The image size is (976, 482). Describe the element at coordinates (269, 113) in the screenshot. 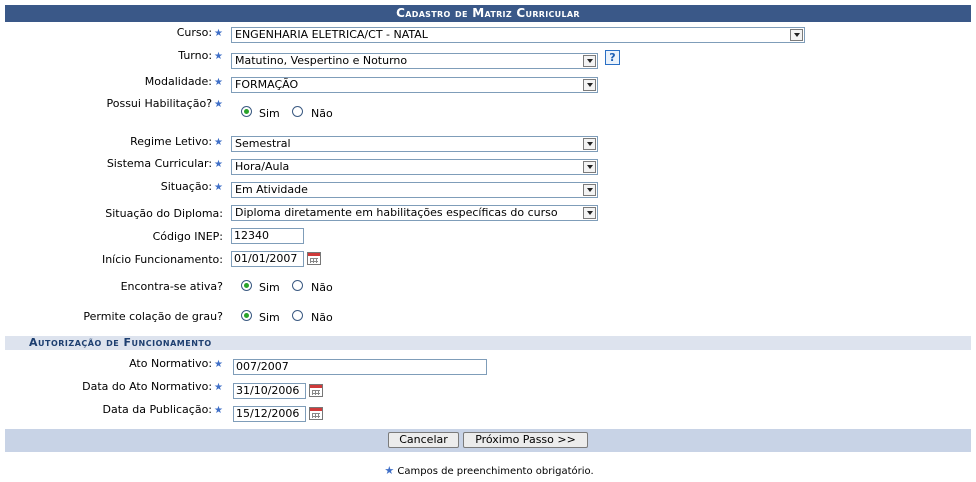

I see `habilitacao-yes-label: Sim` at that location.